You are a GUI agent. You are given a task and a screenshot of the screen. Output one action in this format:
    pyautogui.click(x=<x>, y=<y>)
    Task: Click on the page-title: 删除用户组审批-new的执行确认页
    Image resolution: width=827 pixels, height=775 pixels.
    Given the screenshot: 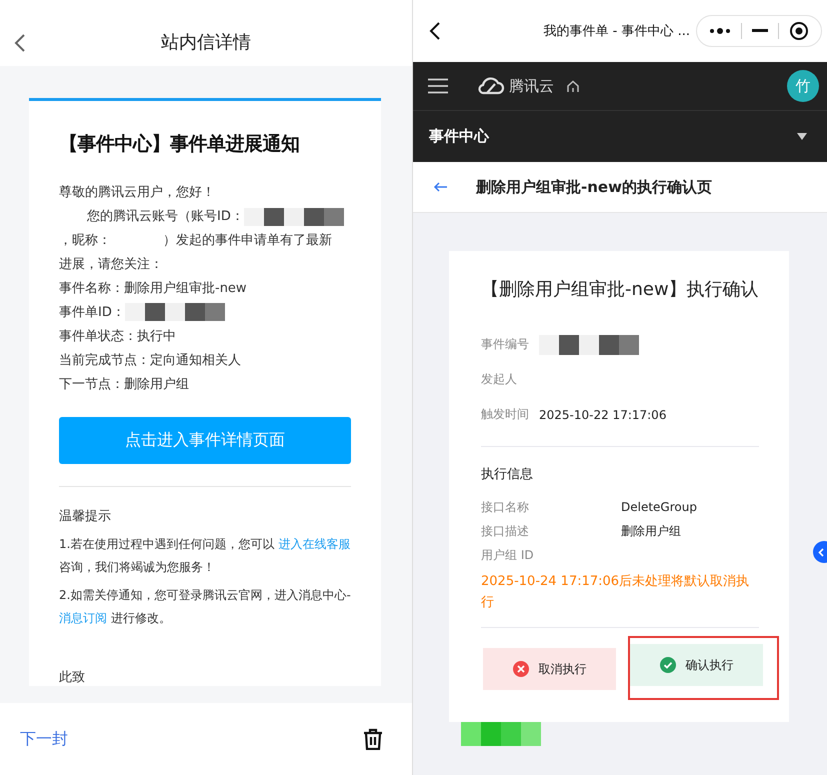 What is the action you would take?
    pyautogui.click(x=594, y=187)
    